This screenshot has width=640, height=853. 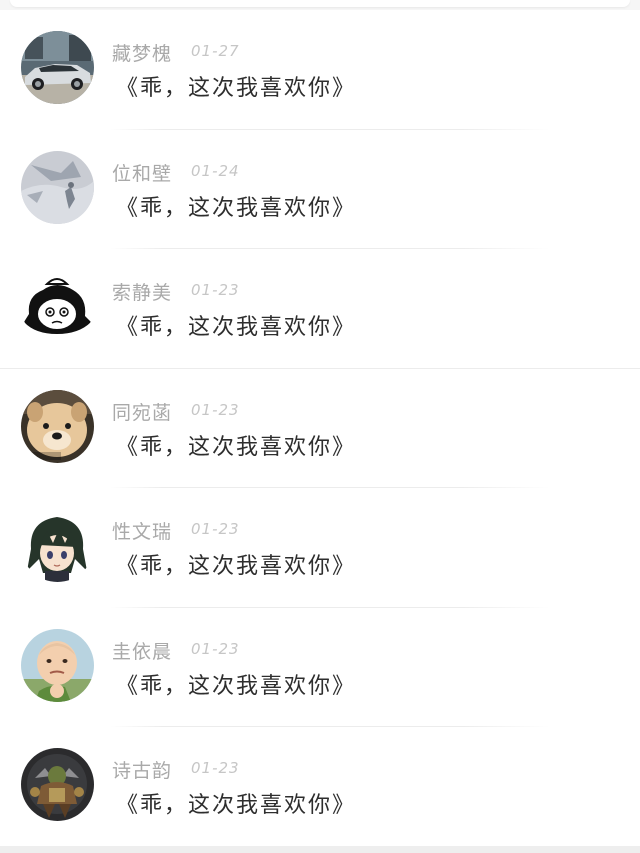 What do you see at coordinates (320, 70) in the screenshot?
I see `comment-item: 藏梦槐 01-27 《乖，这次我喜欢你》` at bounding box center [320, 70].